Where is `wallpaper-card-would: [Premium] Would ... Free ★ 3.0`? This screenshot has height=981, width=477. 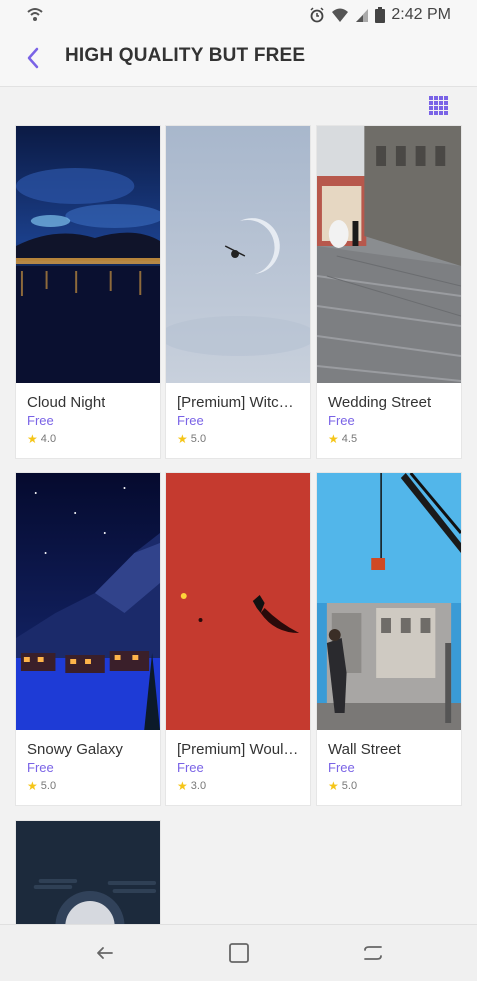
wallpaper-card-would: [Premium] Would ... Free ★ 3.0 is located at coordinates (238, 639).